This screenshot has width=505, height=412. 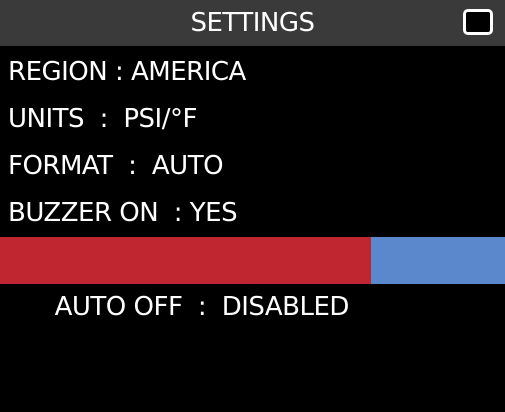 I want to click on battery-outline, so click(x=478, y=22).